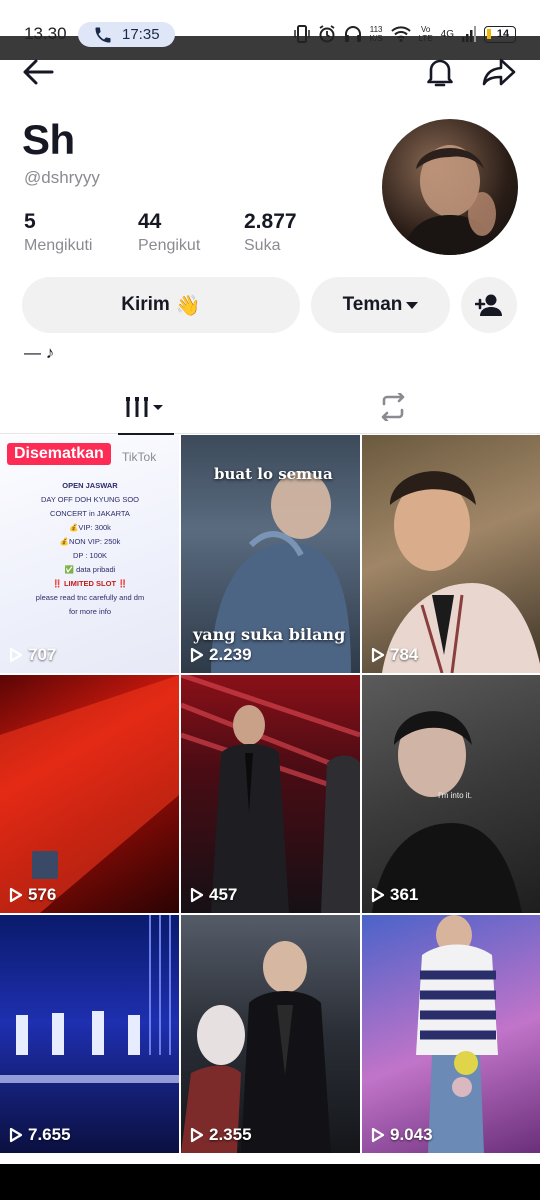 Image resolution: width=540 pixels, height=1200 pixels. I want to click on status-time: 13.30, so click(45, 33).